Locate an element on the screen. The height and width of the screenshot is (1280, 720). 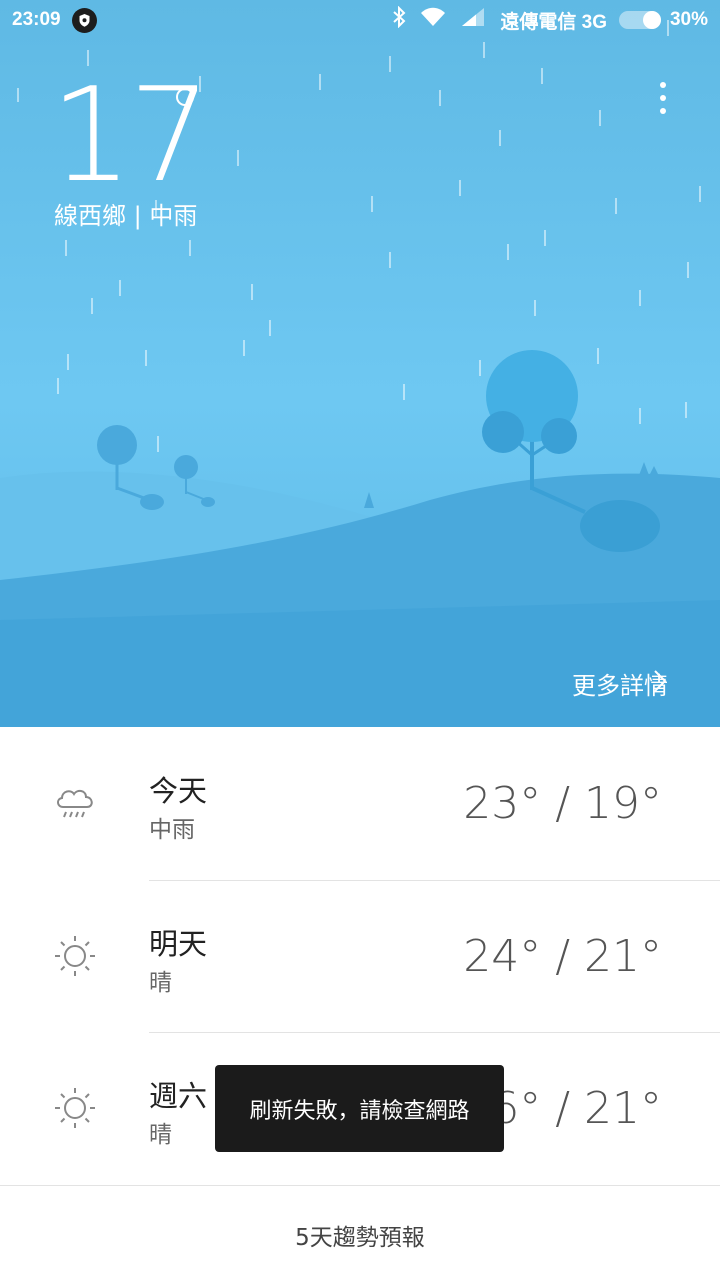
forecast-day: 週六 is located at coordinates (178, 1096).